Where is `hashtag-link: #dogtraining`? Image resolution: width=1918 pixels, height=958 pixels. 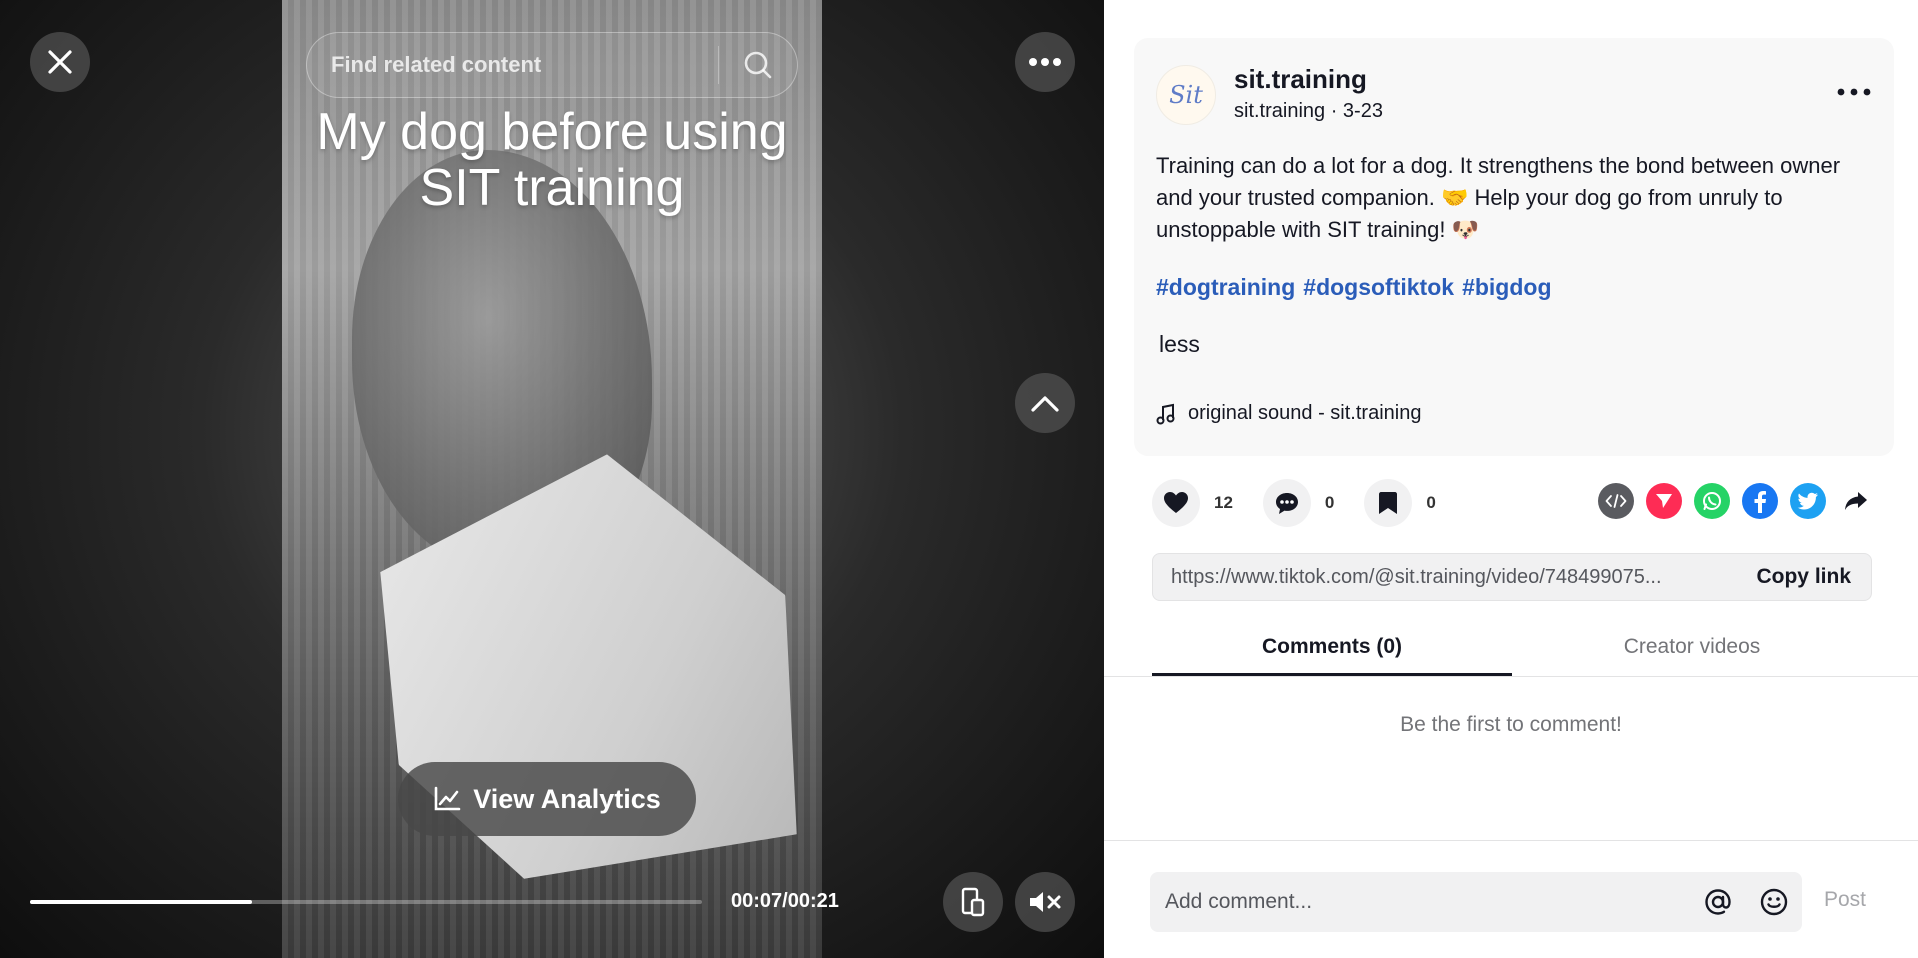 hashtag-link: #dogtraining is located at coordinates (1225, 287).